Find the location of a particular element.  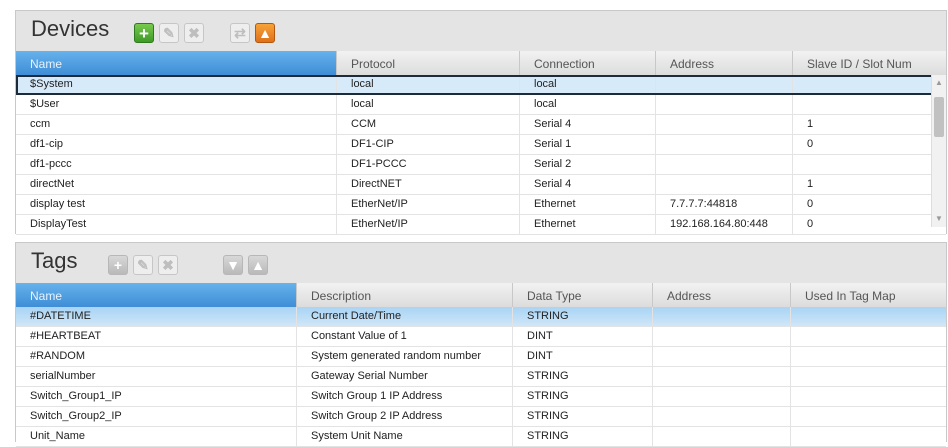

add-tag-button: + is located at coordinates (118, 265).